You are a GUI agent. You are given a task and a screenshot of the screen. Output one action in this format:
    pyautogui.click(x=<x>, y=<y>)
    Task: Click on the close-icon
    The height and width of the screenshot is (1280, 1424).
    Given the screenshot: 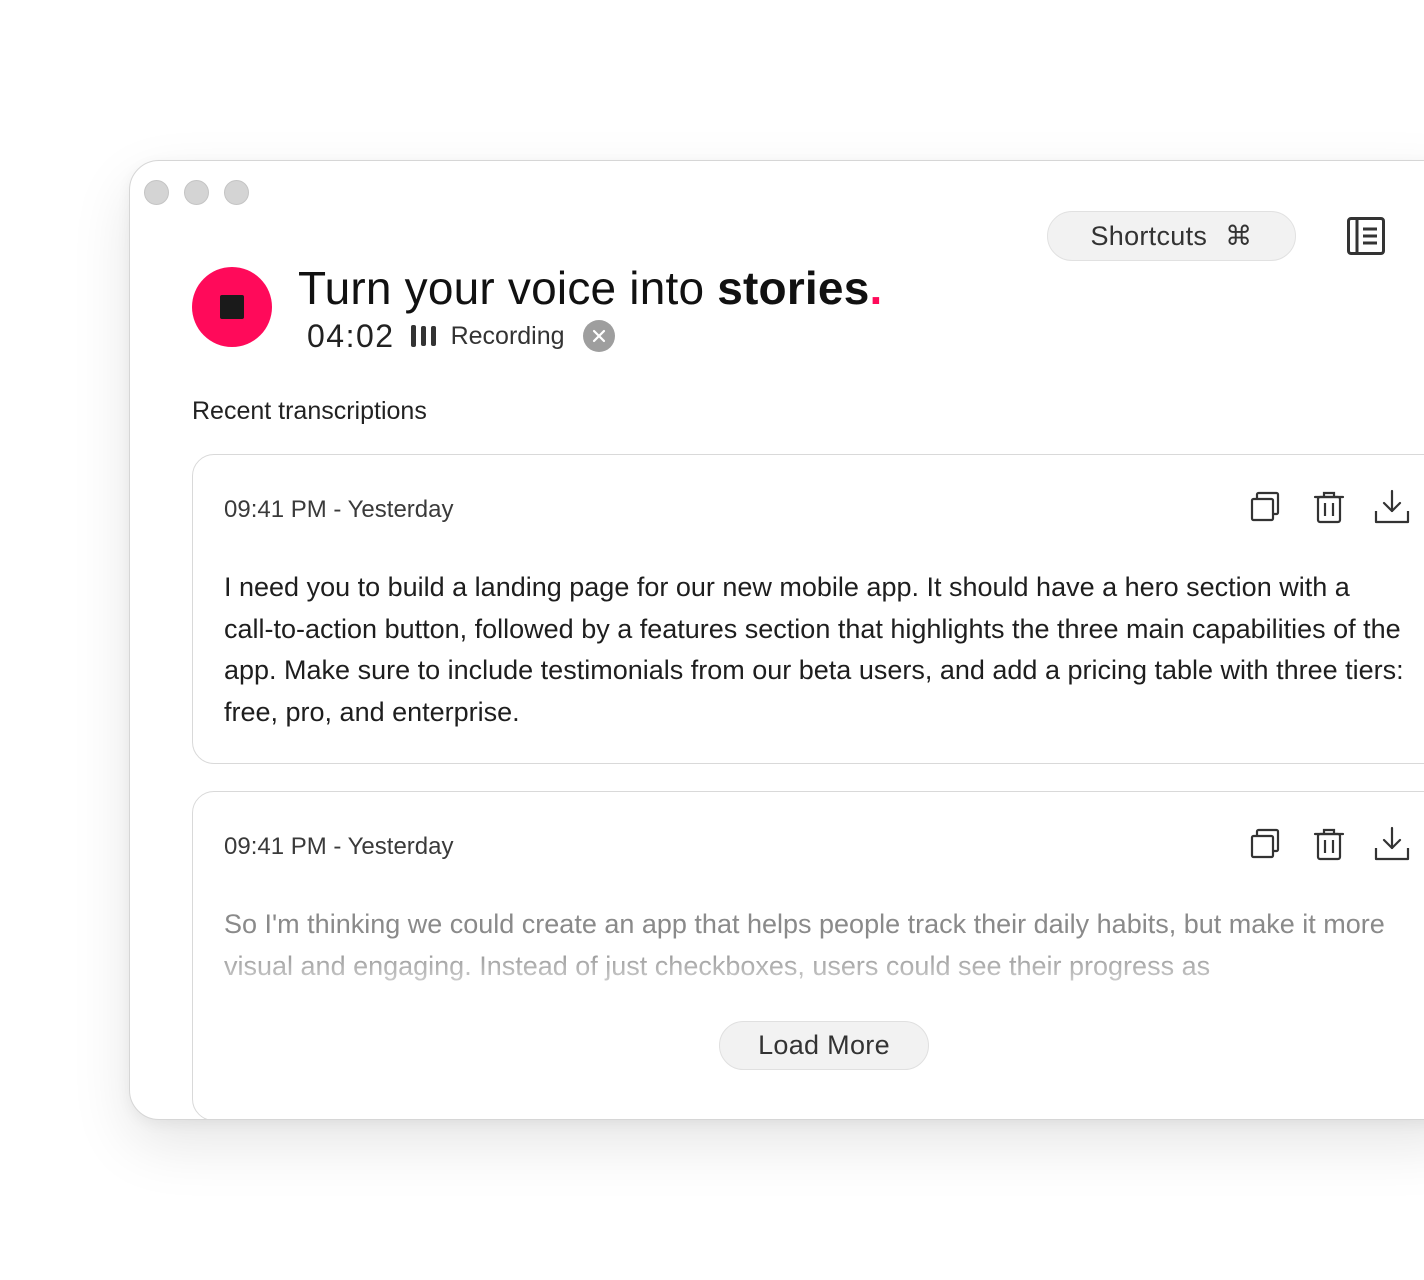 What is the action you would take?
    pyautogui.click(x=598, y=336)
    